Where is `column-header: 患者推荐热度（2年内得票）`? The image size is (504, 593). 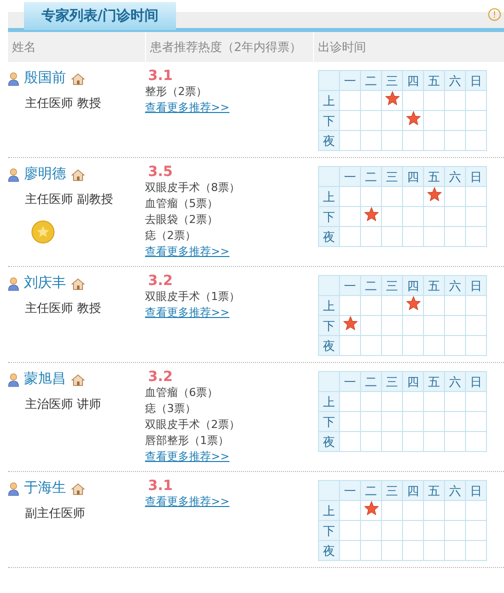
column-header: 患者推荐热度（2年内得票） is located at coordinates (226, 47).